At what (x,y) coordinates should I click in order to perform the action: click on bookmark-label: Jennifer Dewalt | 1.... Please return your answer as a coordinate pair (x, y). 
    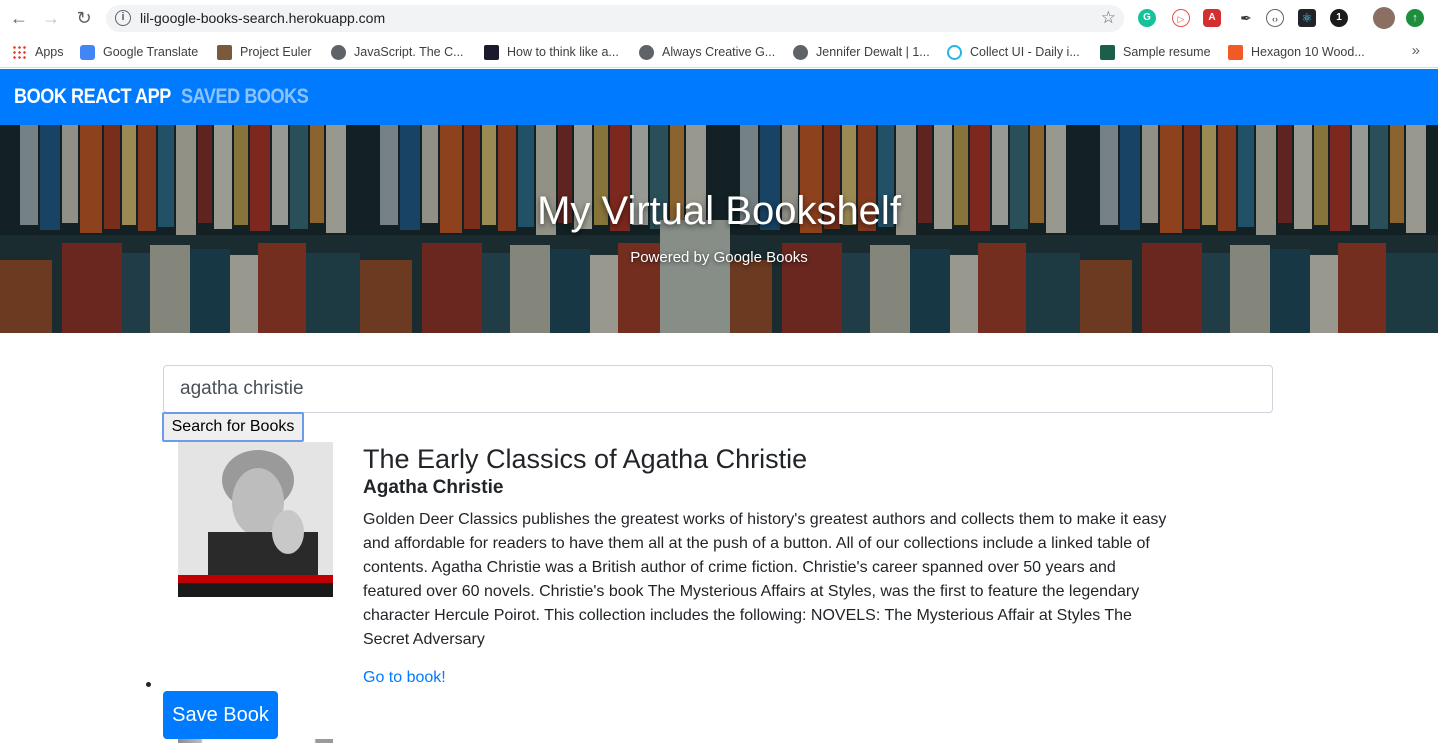
    Looking at the image, I should click on (873, 52).